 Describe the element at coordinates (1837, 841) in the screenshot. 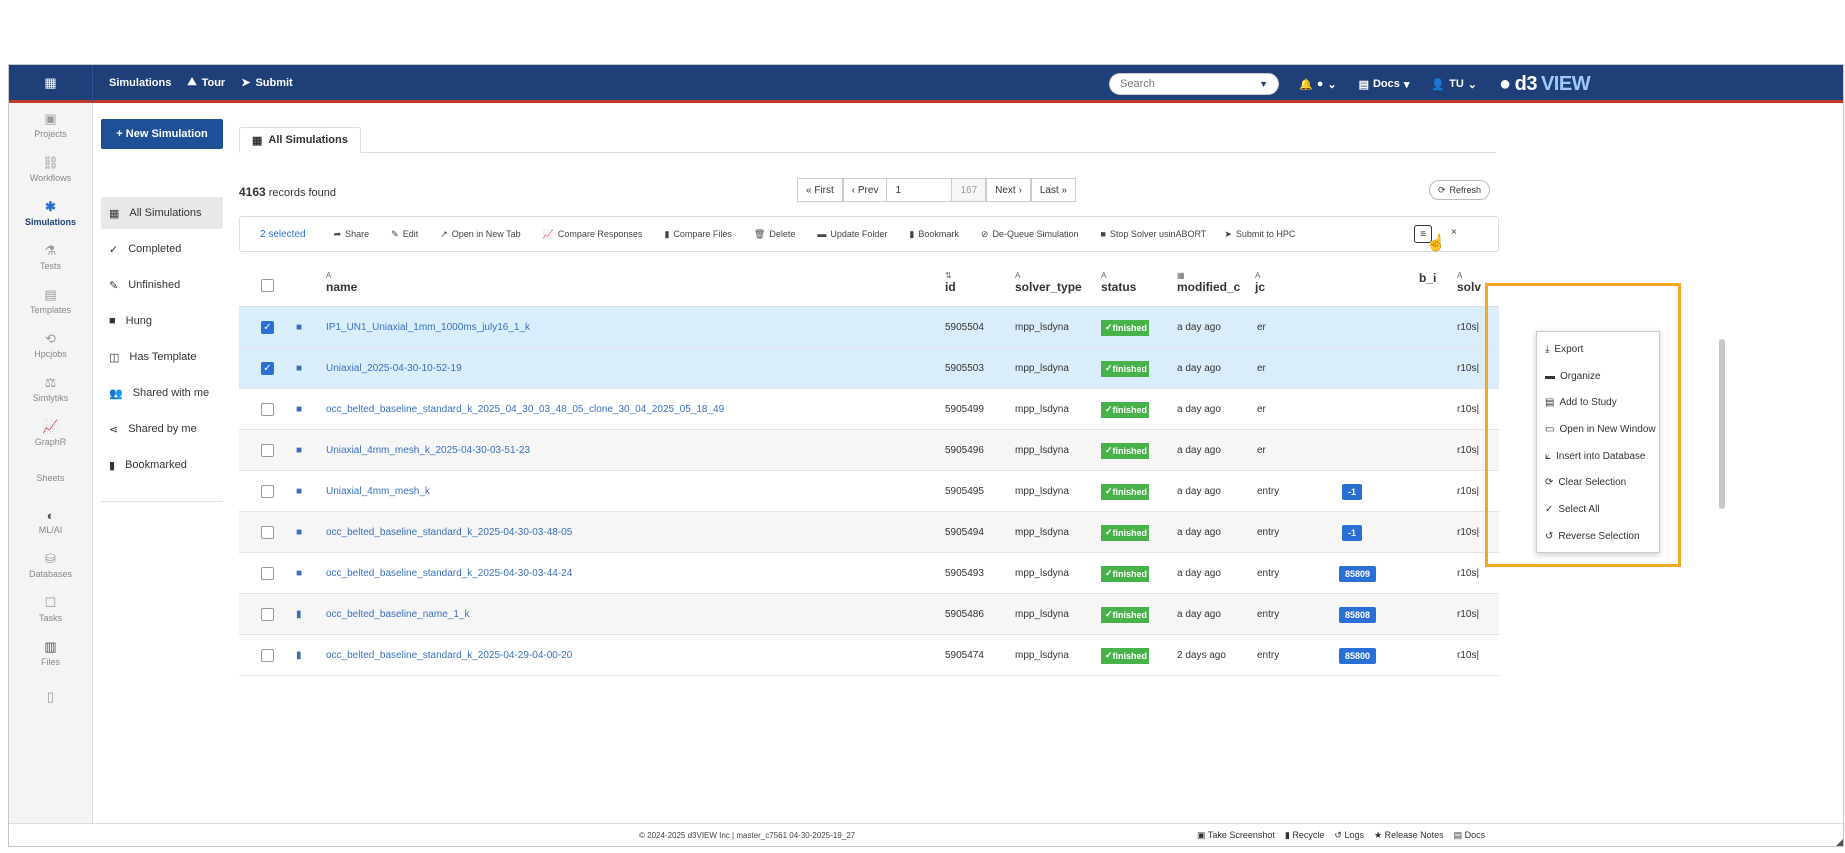

I see `resize-corner` at that location.